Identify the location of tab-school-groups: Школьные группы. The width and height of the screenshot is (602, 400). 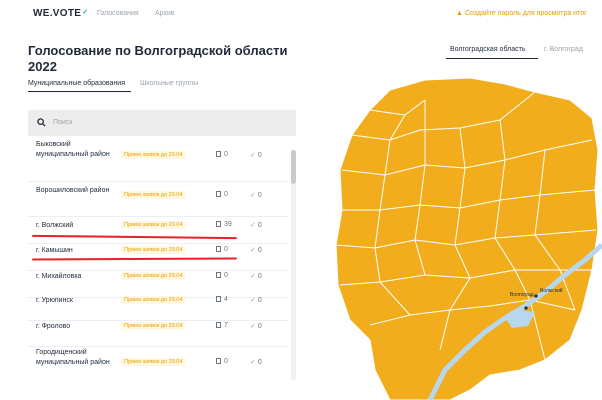
(169, 83).